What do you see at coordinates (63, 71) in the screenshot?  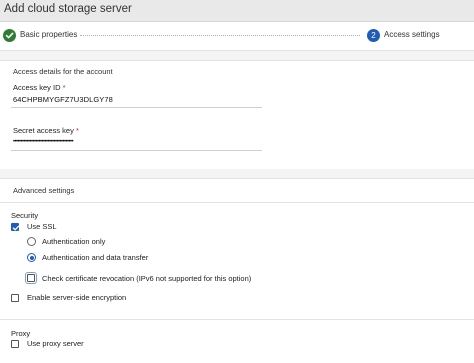 I see `access-details-title: Access details for the account` at bounding box center [63, 71].